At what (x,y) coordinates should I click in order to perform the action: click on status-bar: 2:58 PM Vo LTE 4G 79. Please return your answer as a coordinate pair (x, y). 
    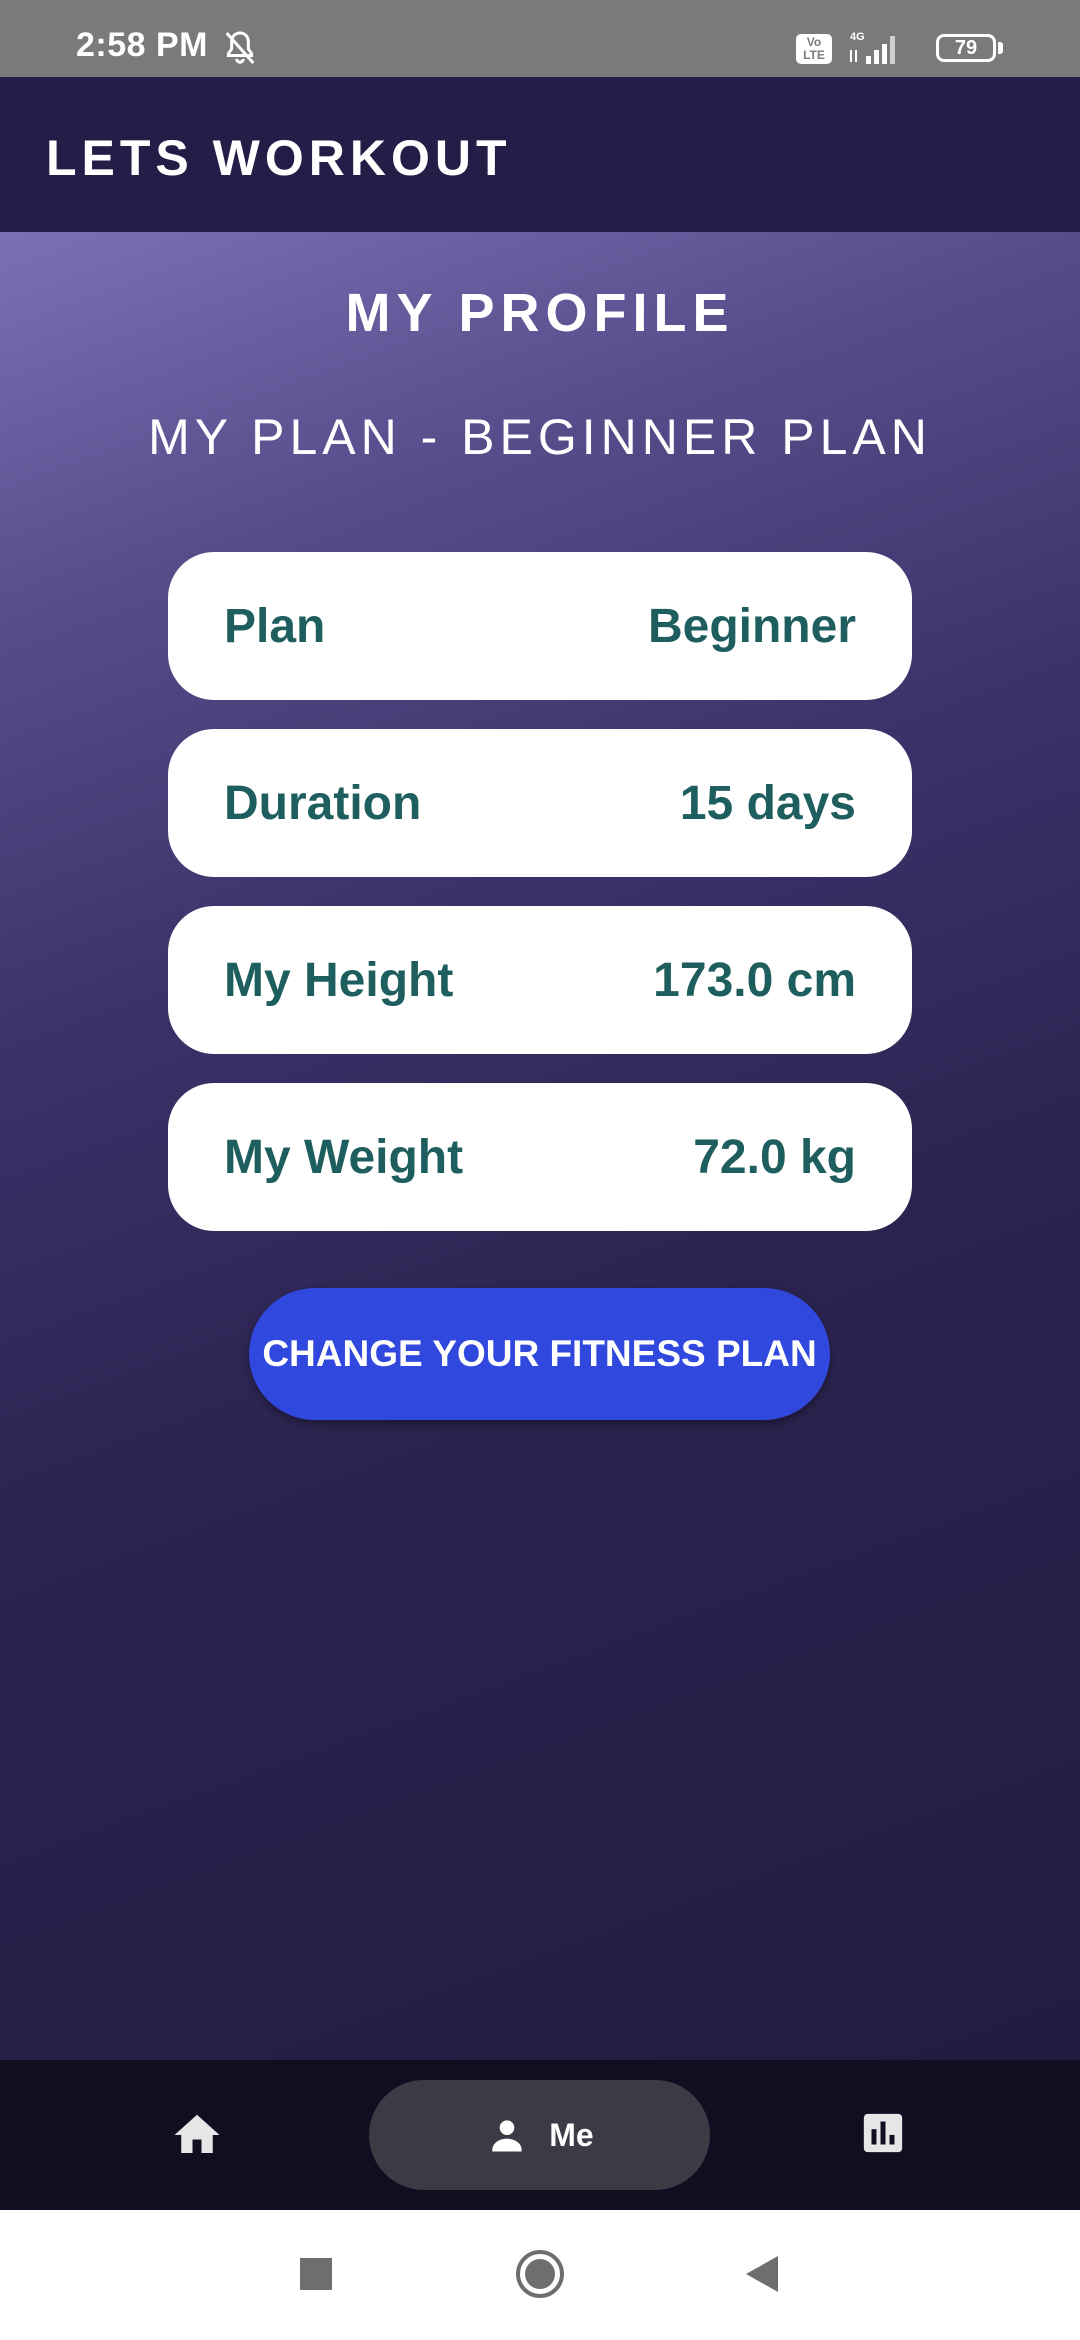
    Looking at the image, I should click on (540, 38).